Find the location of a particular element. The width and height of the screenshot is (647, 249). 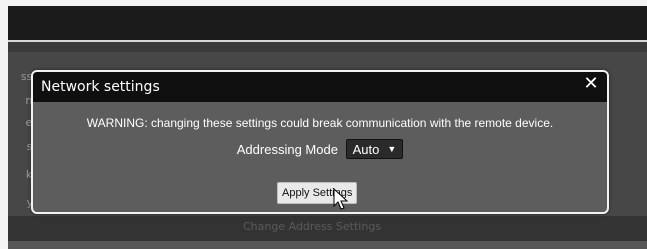

footer-bar: Change Address Settings is located at coordinates (327, 228).